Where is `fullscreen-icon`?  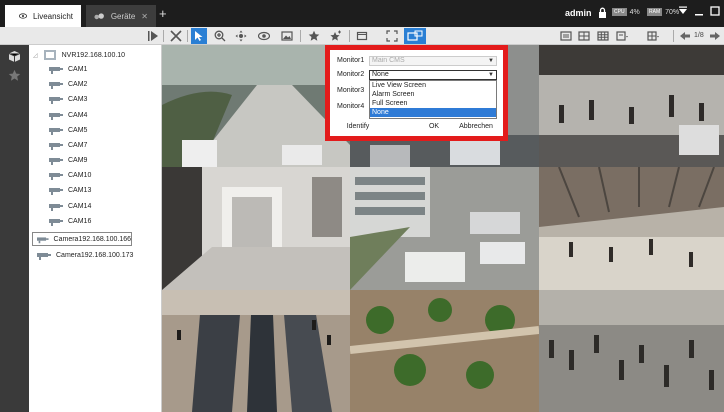 fullscreen-icon is located at coordinates (392, 36).